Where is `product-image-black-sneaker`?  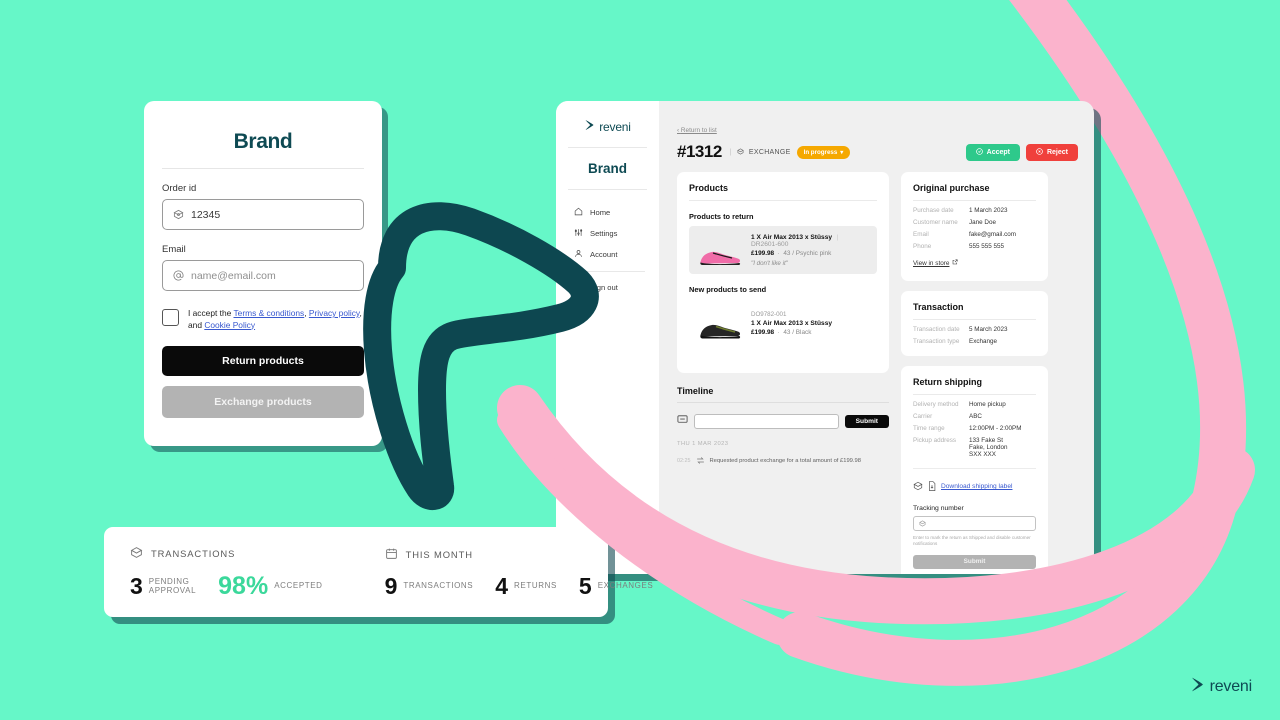 product-image-black-sneaker is located at coordinates (719, 323).